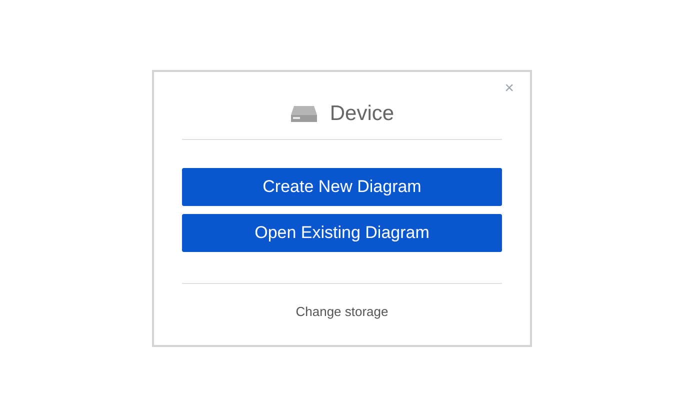  I want to click on change-storage-link: Change storage, so click(342, 311).